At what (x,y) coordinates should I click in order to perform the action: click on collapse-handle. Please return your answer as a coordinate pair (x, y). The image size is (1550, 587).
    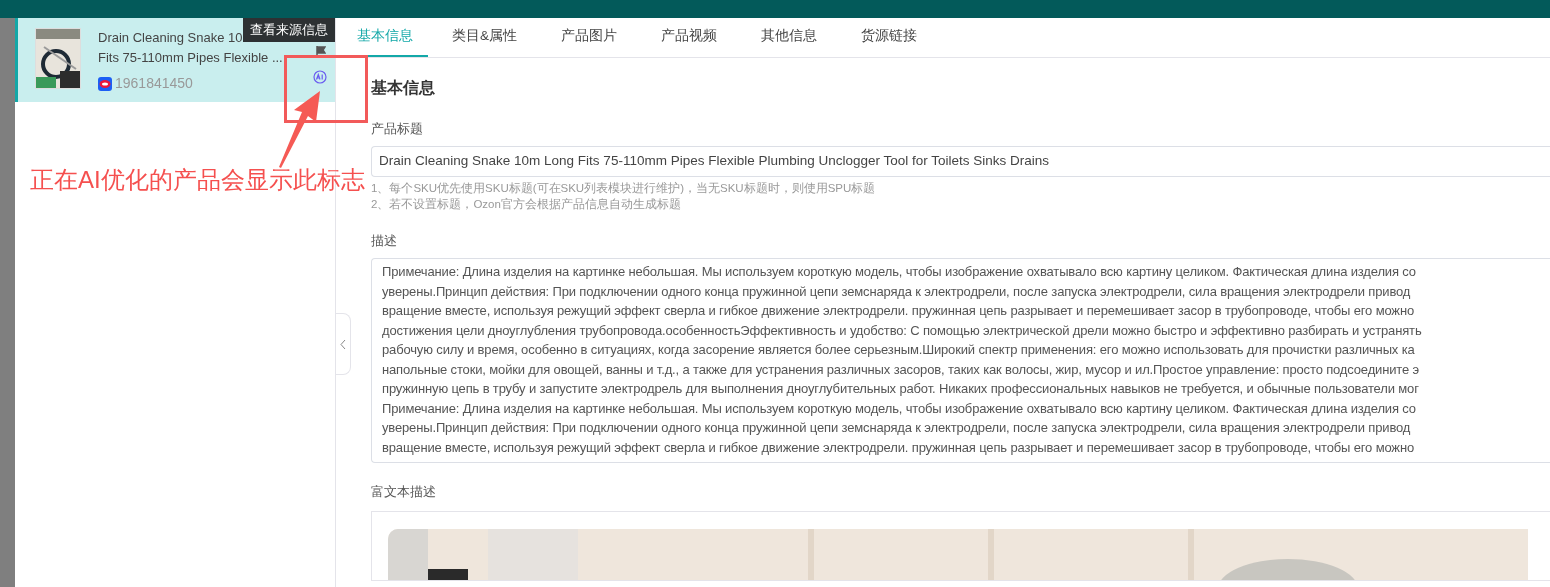
    Looking at the image, I should click on (343, 344).